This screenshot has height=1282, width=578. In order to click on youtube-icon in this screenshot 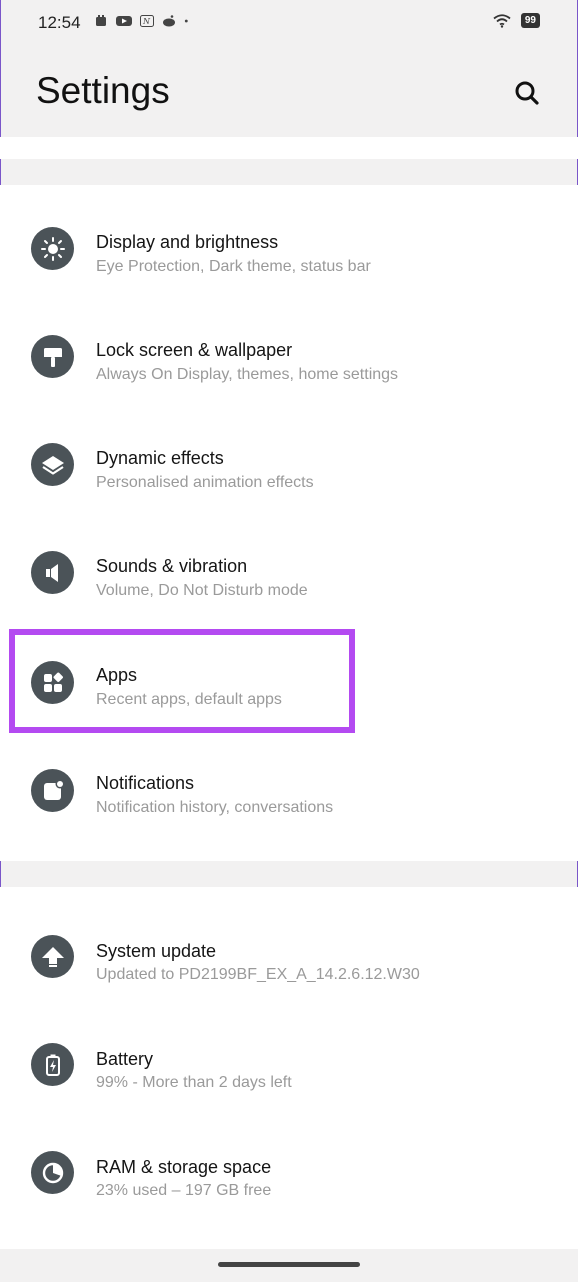, I will do `click(124, 21)`.